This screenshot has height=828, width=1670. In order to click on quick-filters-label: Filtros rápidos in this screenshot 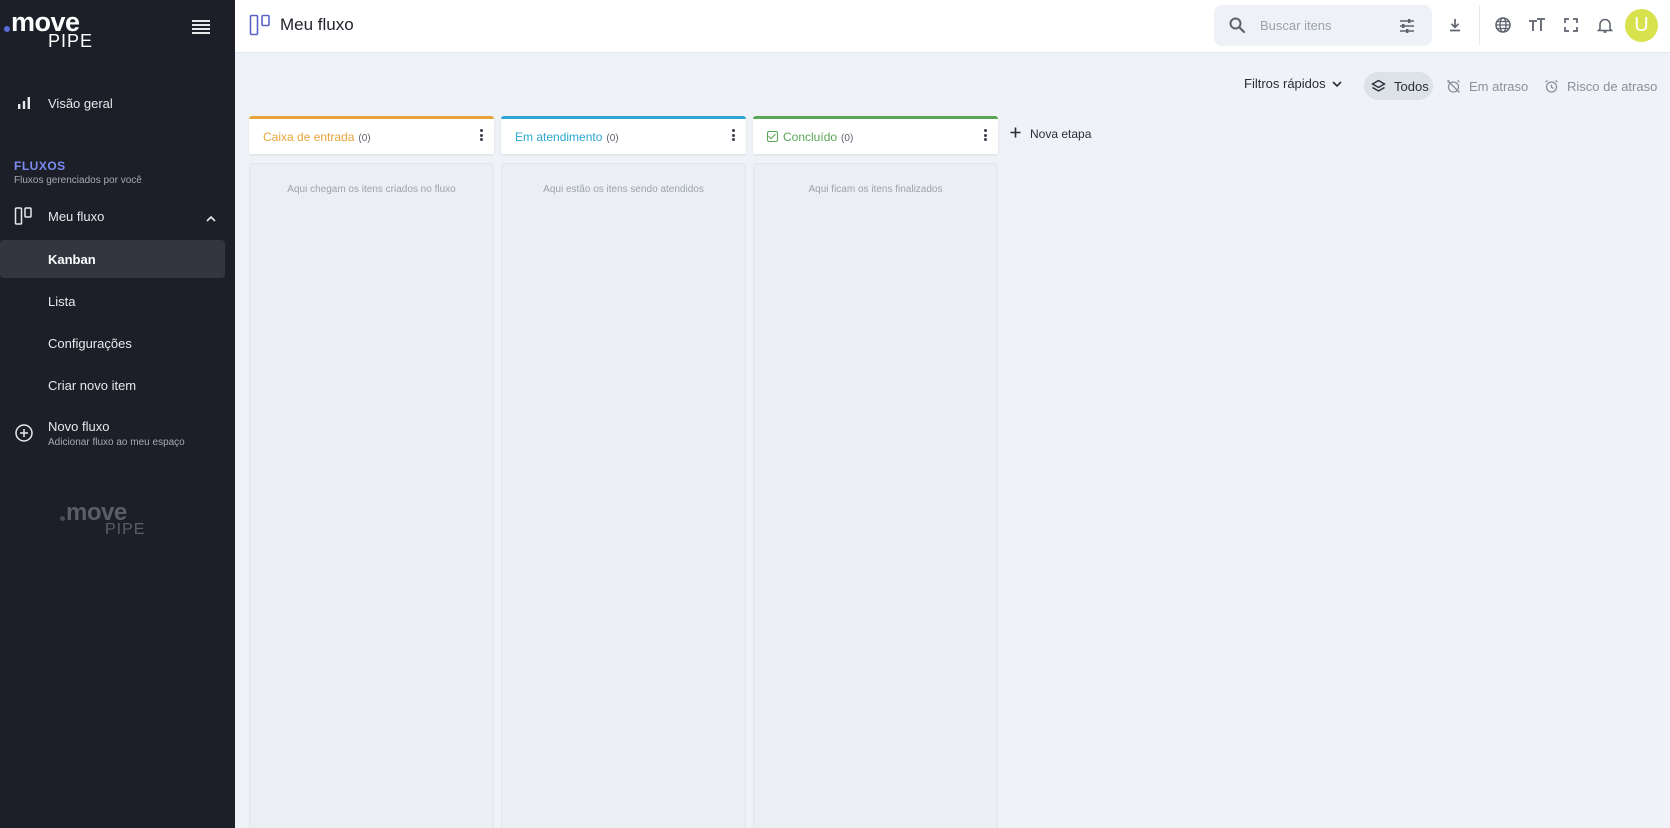, I will do `click(1285, 83)`.